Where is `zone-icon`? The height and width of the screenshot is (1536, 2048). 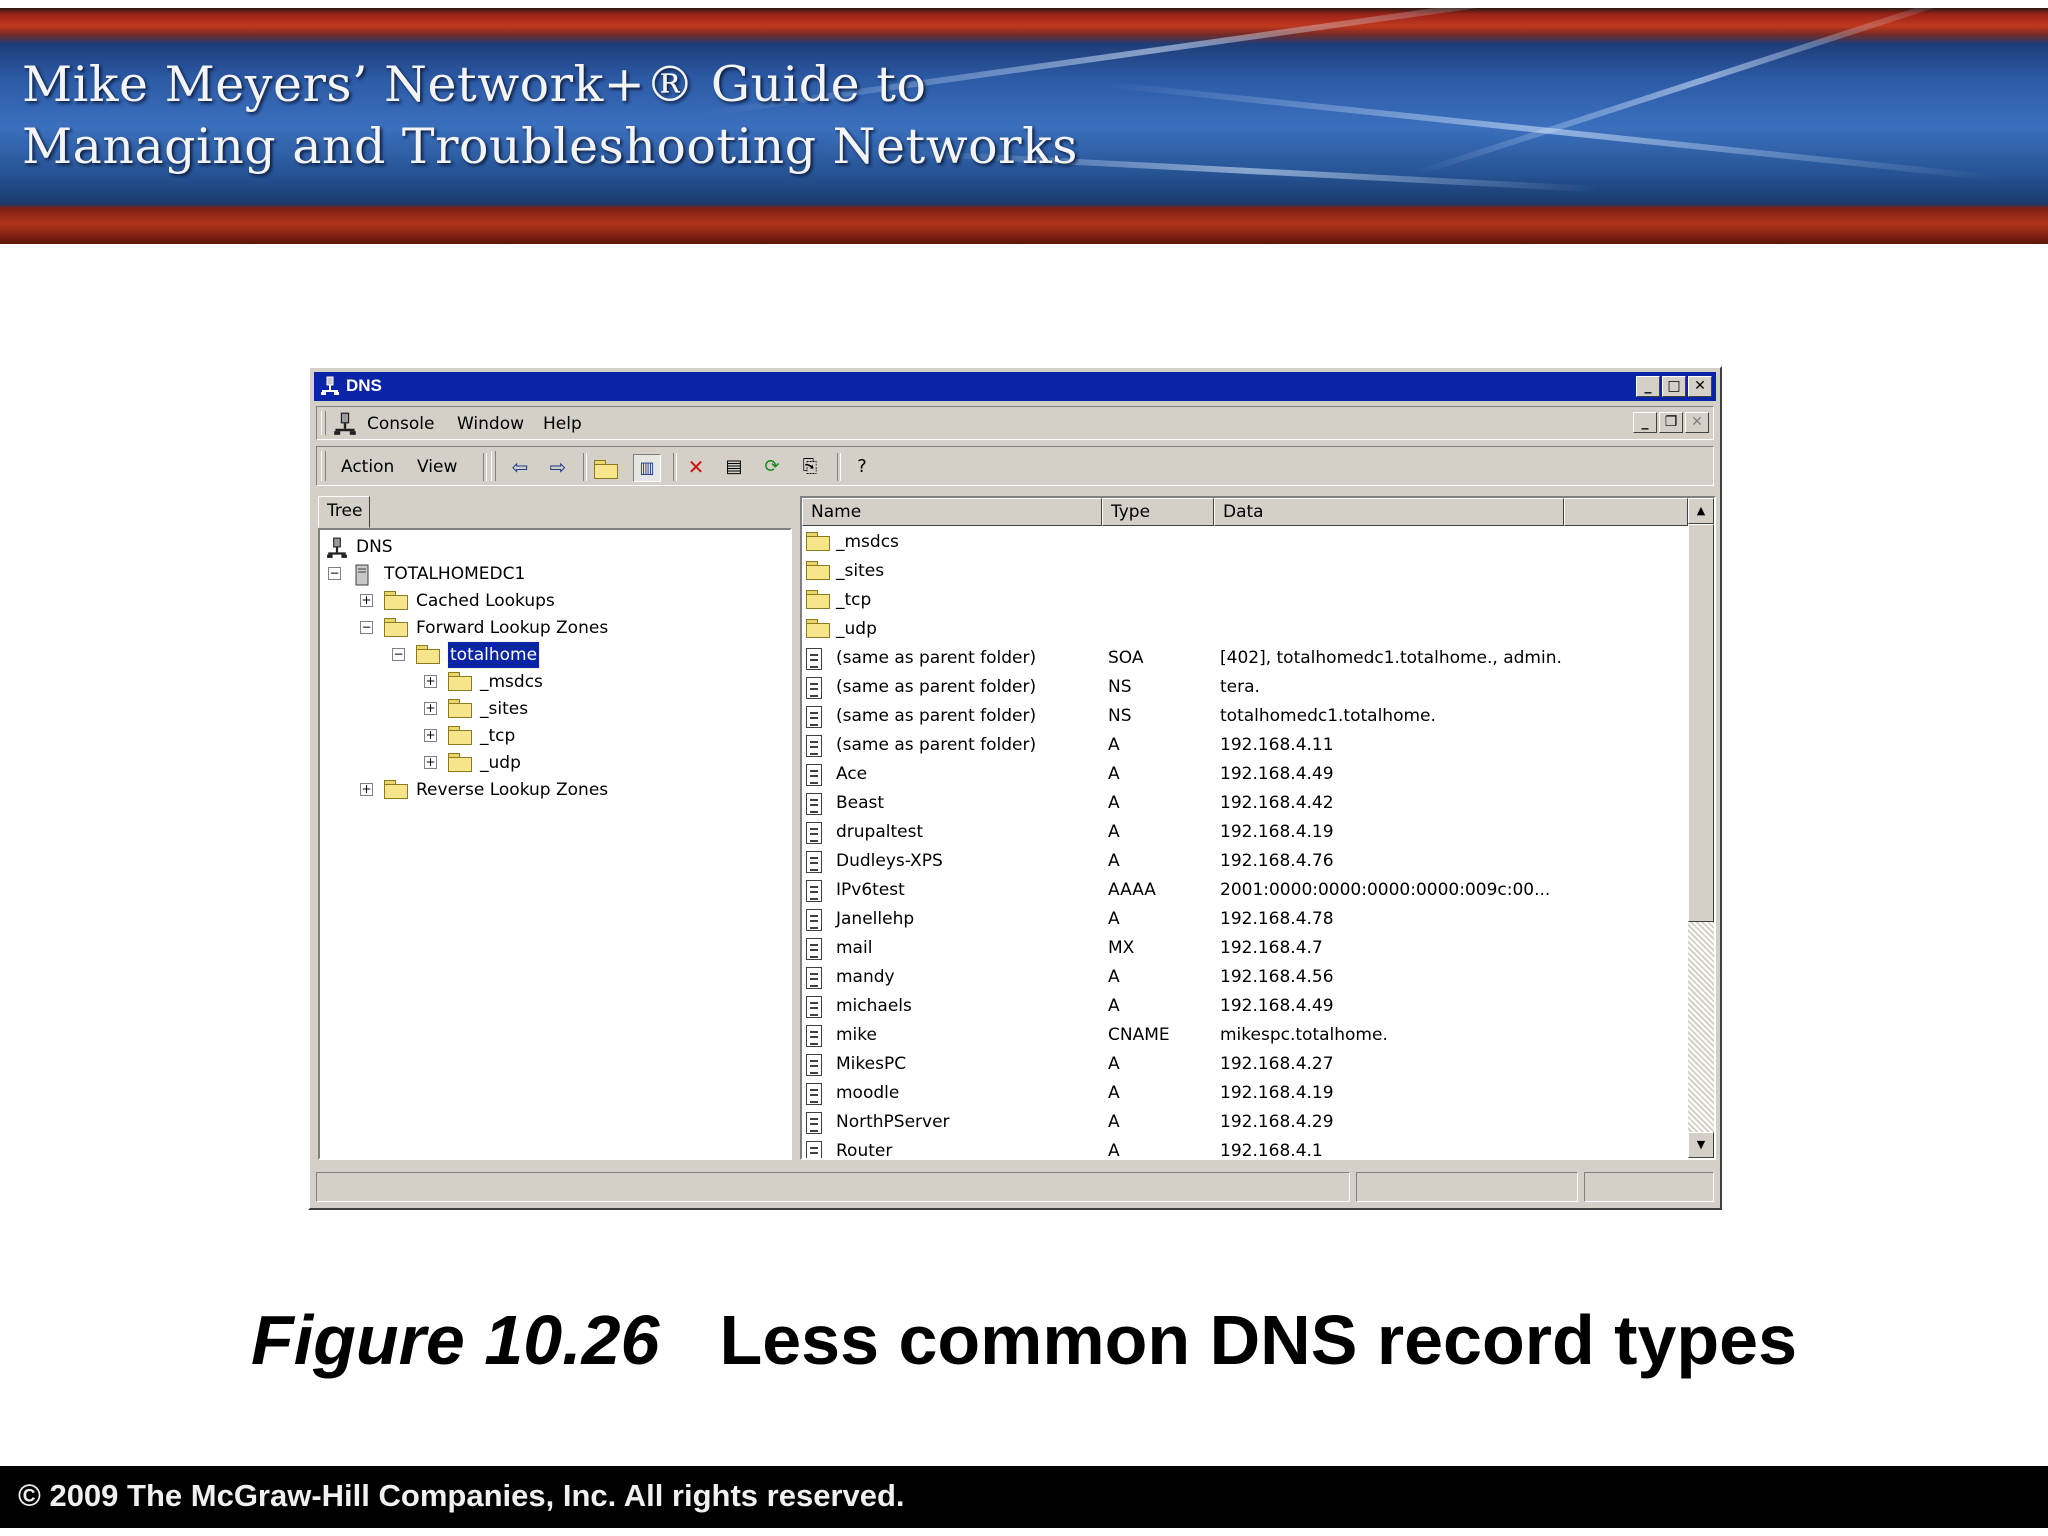
zone-icon is located at coordinates (428, 654).